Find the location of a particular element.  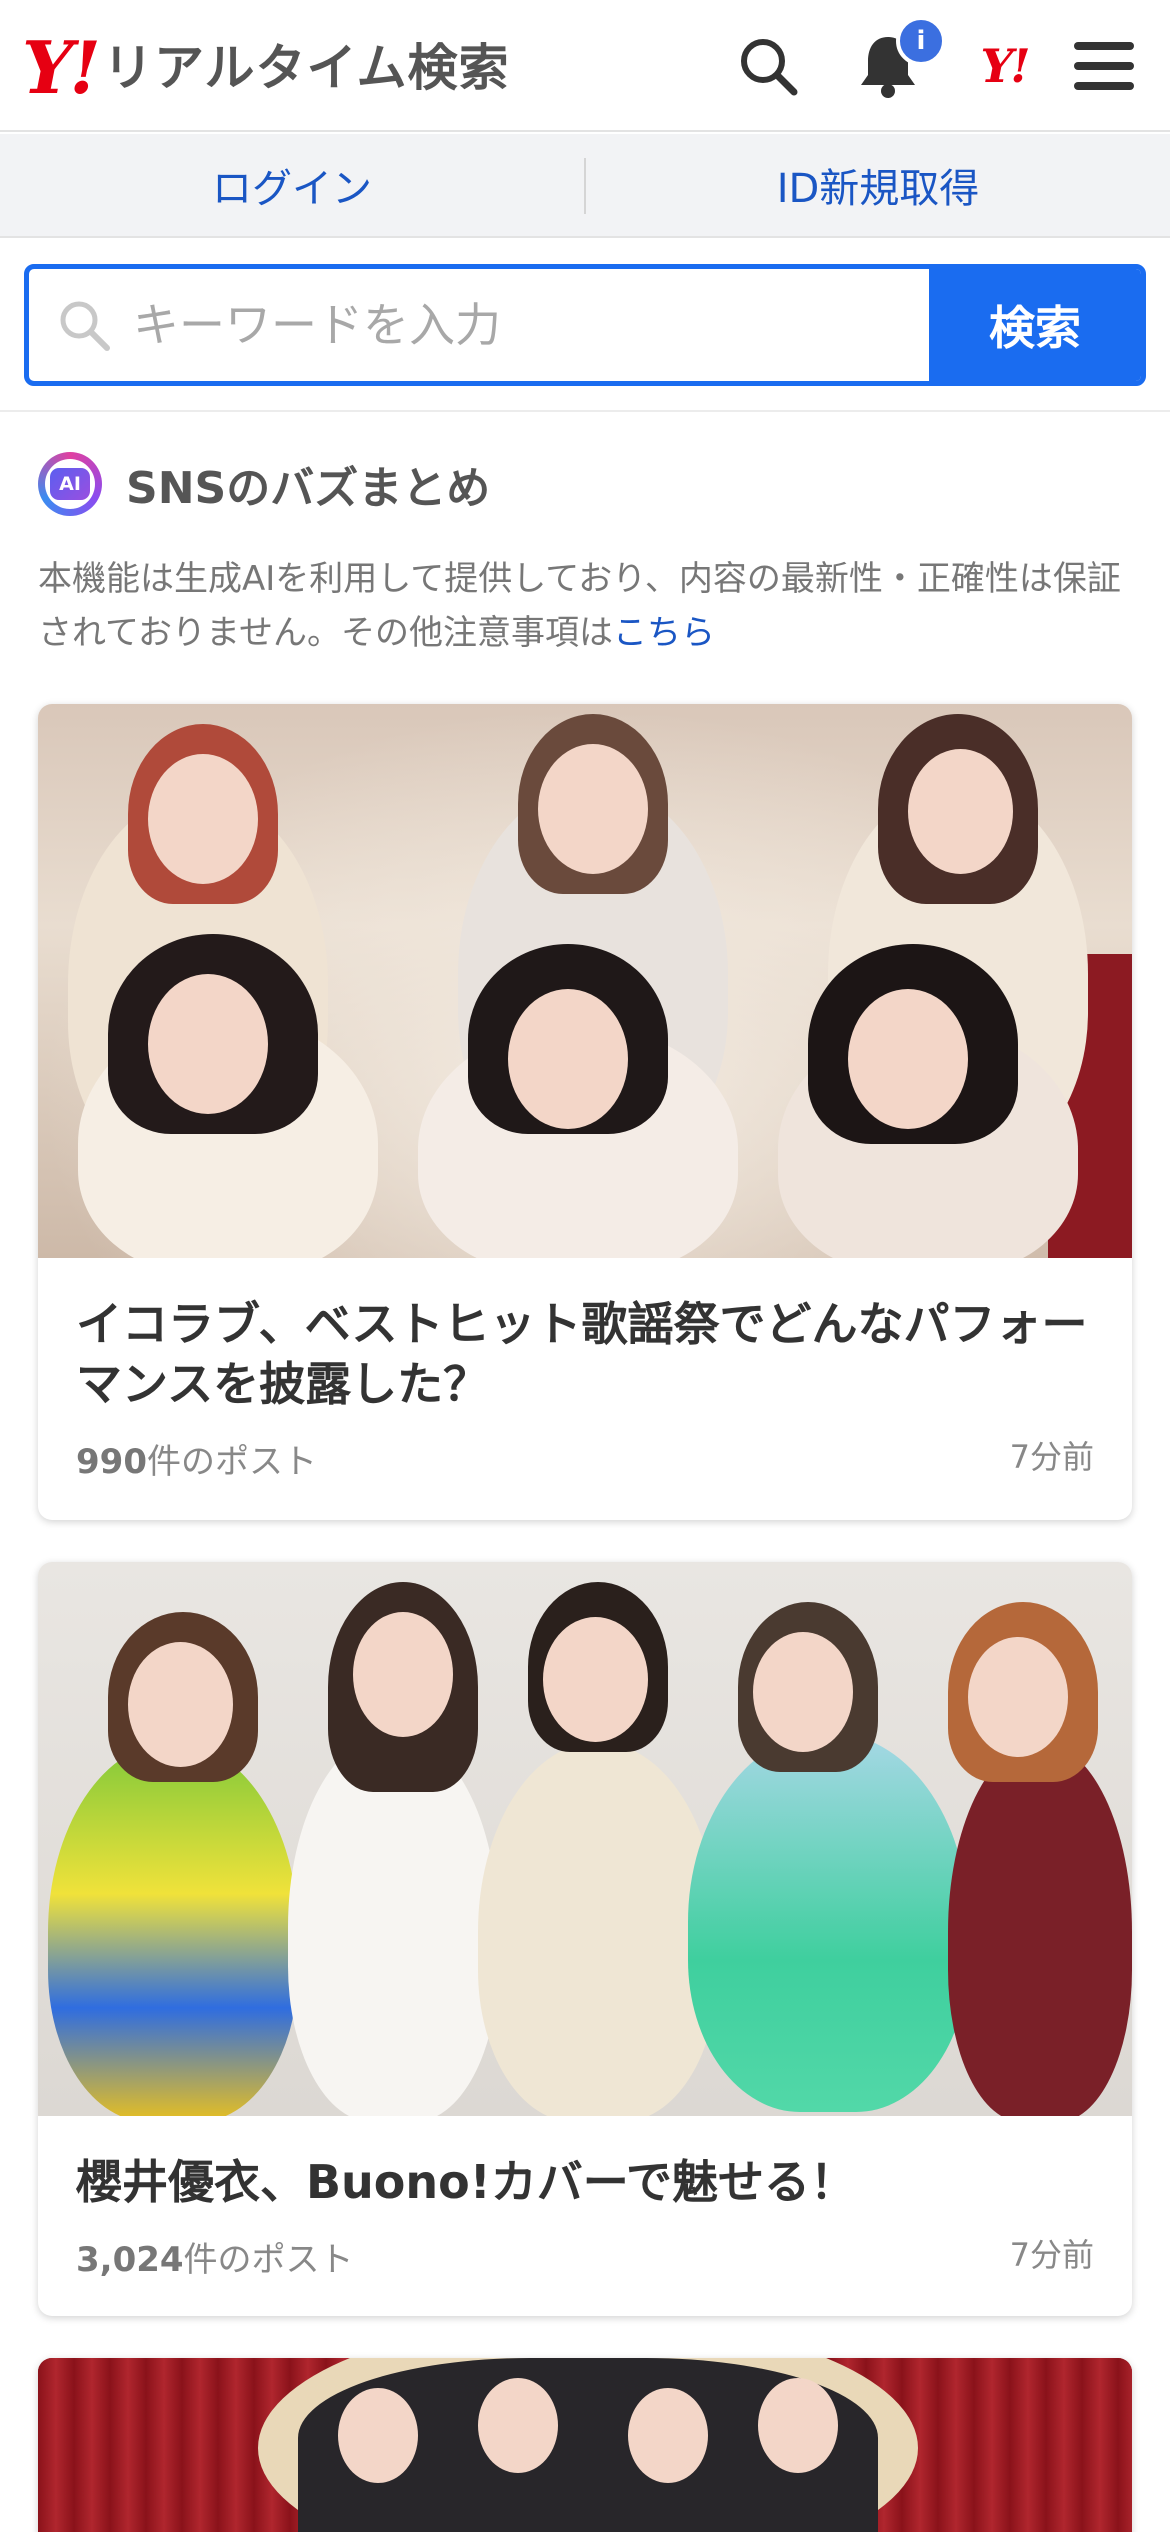

login-link: ログイン is located at coordinates (292, 185).